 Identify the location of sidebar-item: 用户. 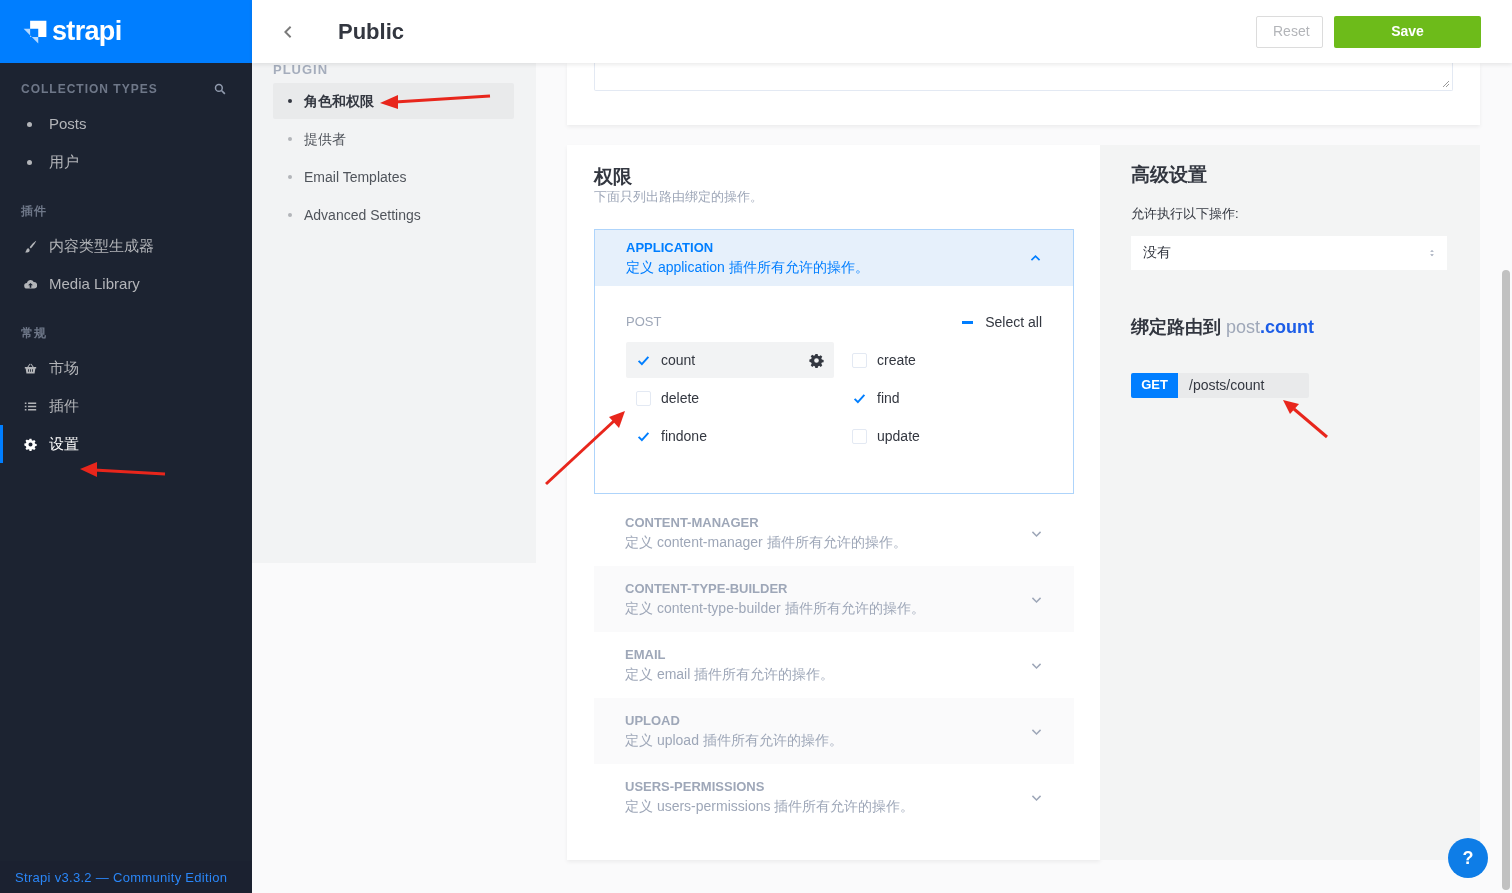
(126, 162).